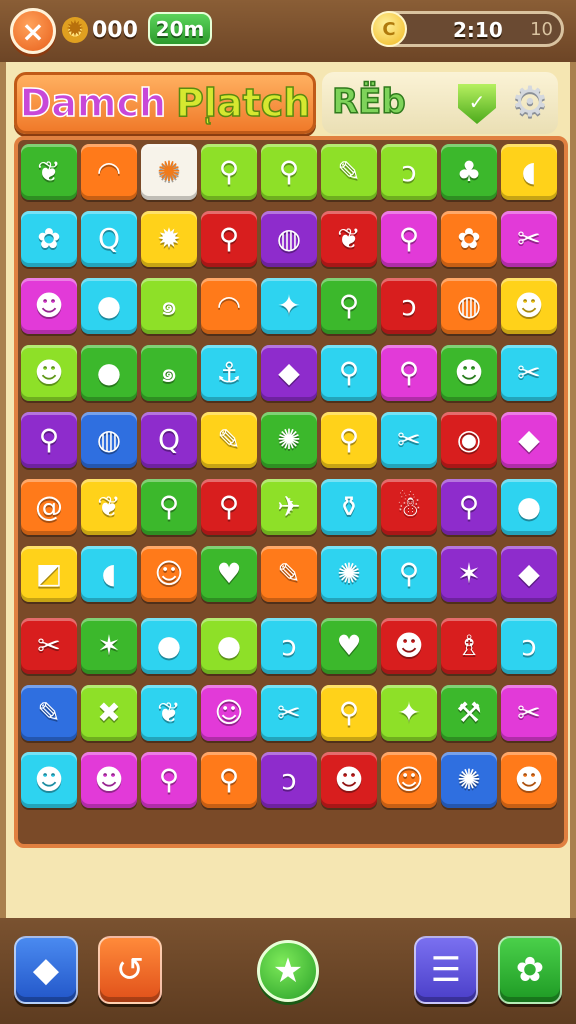  Describe the element at coordinates (530, 970) in the screenshot. I see `settings-button: ✿` at that location.